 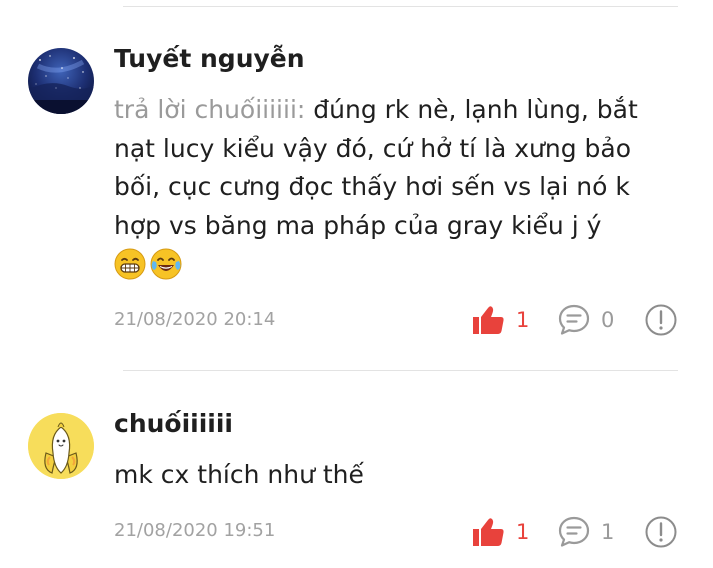 I want to click on comment-username: Tuyết nguyễn, so click(x=209, y=58).